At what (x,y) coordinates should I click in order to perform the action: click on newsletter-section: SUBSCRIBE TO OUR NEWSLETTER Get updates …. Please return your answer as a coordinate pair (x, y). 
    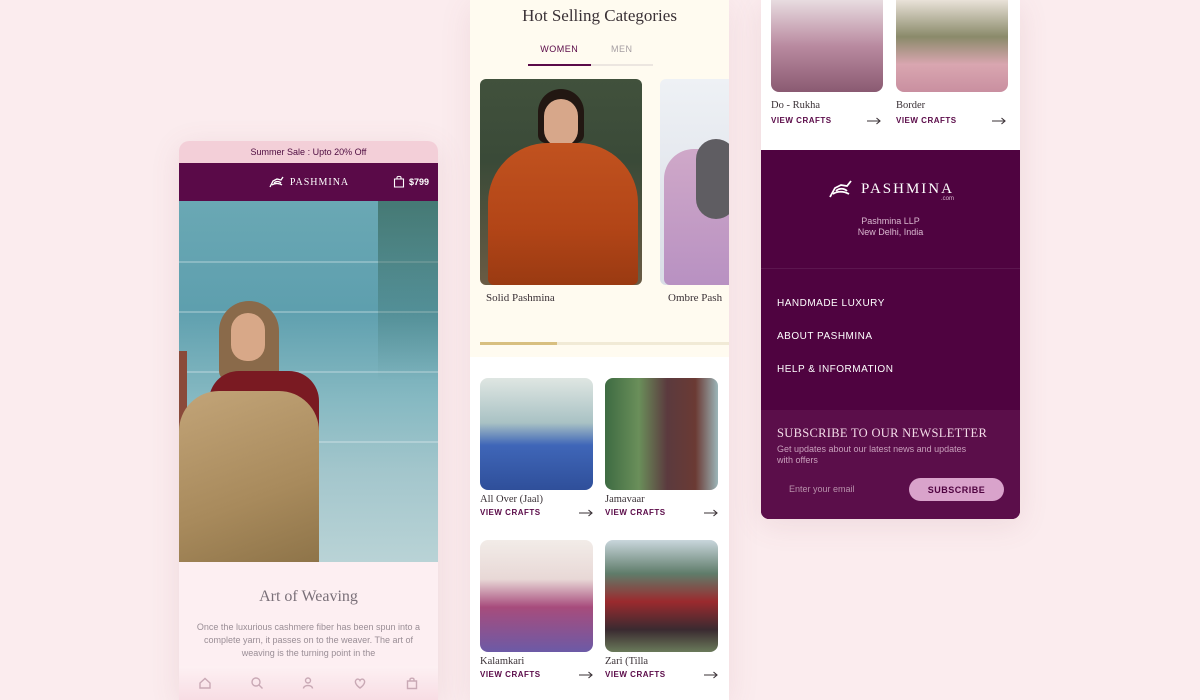
    Looking at the image, I should click on (890, 464).